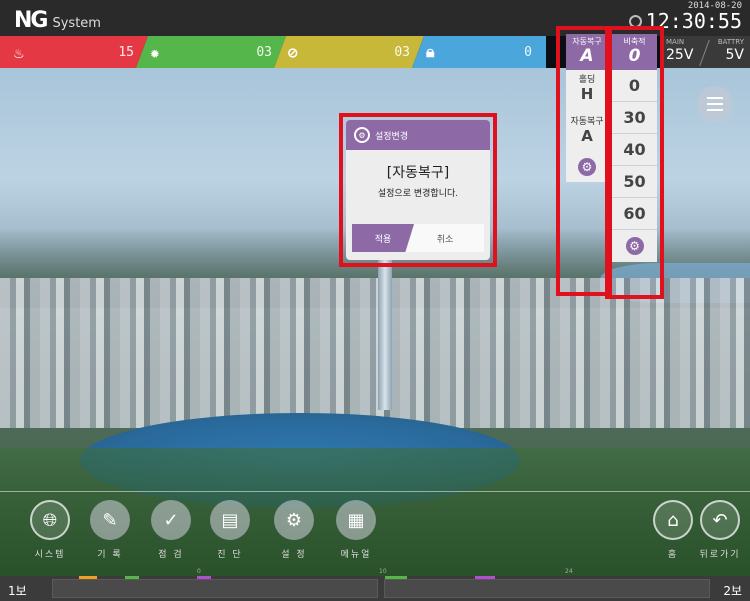  I want to click on clipboard-icon: ▤, so click(230, 520).